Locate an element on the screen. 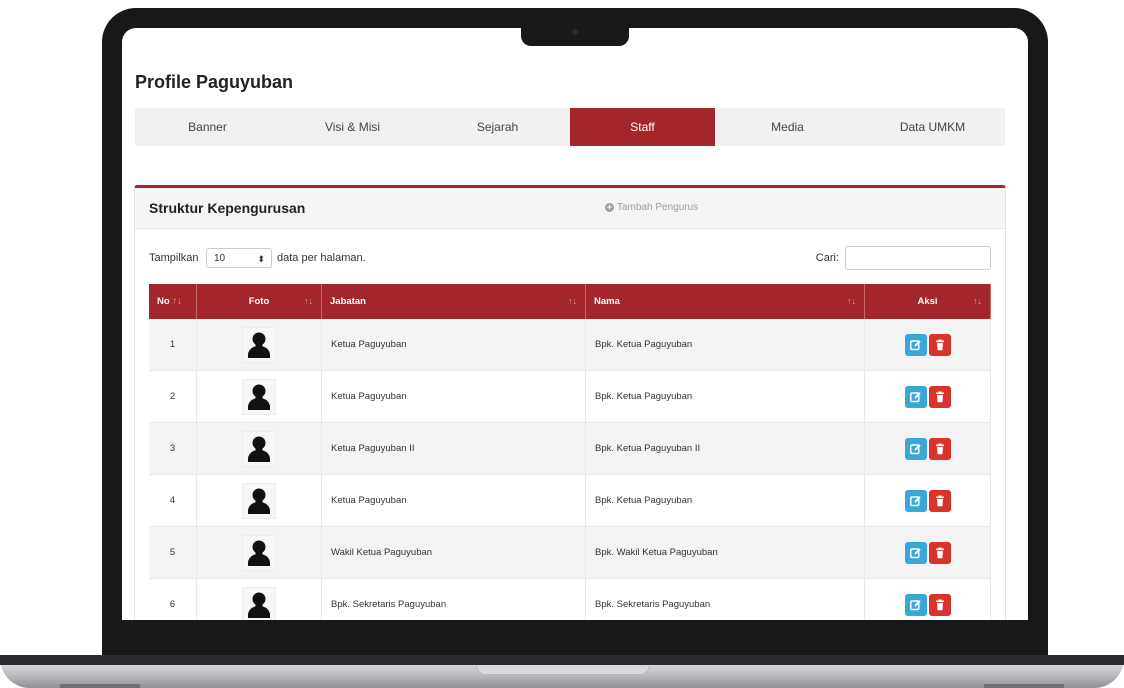  cell-no: 1 is located at coordinates (173, 345).